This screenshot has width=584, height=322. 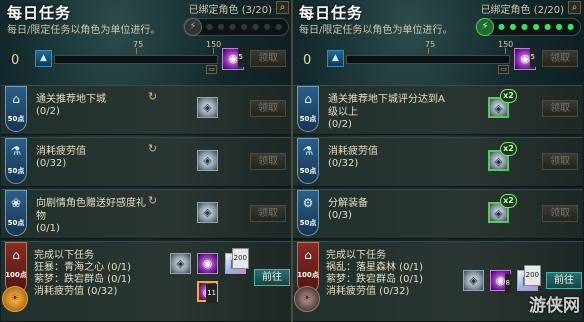 What do you see at coordinates (308, 203) in the screenshot?
I see `gear-icon: ⚙` at bounding box center [308, 203].